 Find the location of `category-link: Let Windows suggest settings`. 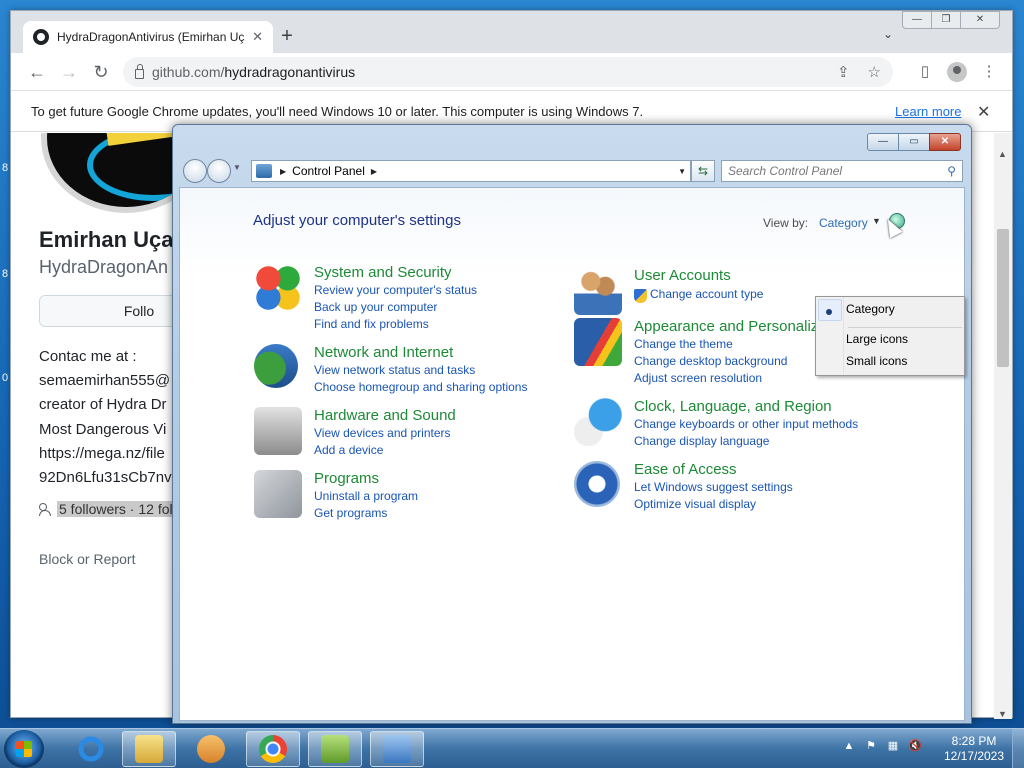

category-link: Let Windows suggest settings is located at coordinates (713, 487).